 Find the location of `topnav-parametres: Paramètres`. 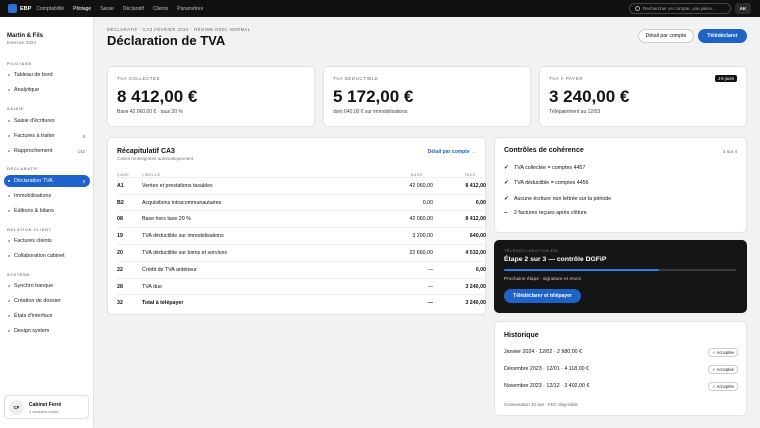

topnav-parametres: Paramètres is located at coordinates (190, 9).